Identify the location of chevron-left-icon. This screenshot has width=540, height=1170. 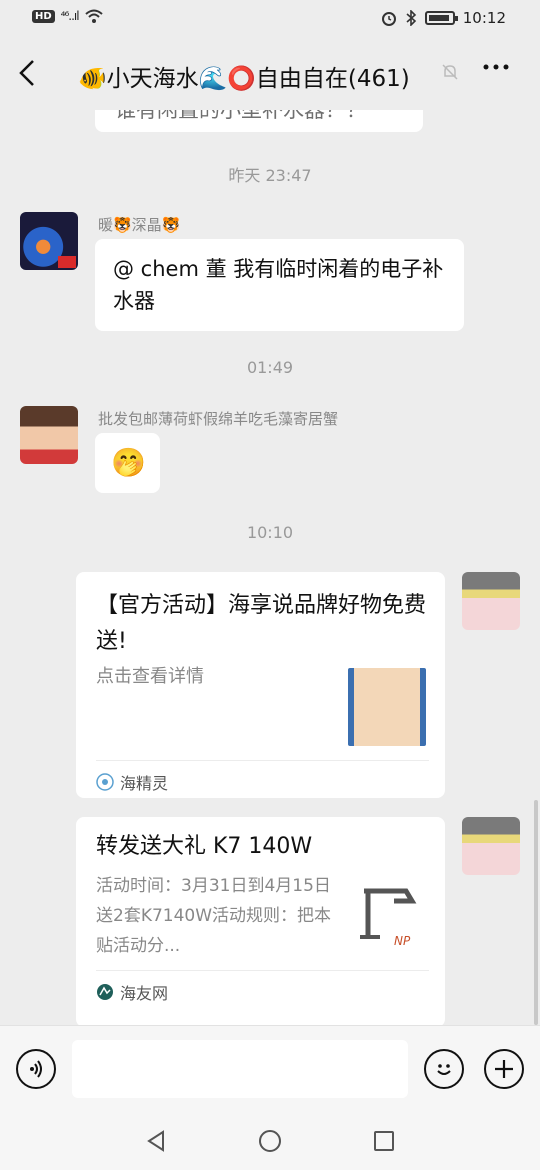
(26, 73).